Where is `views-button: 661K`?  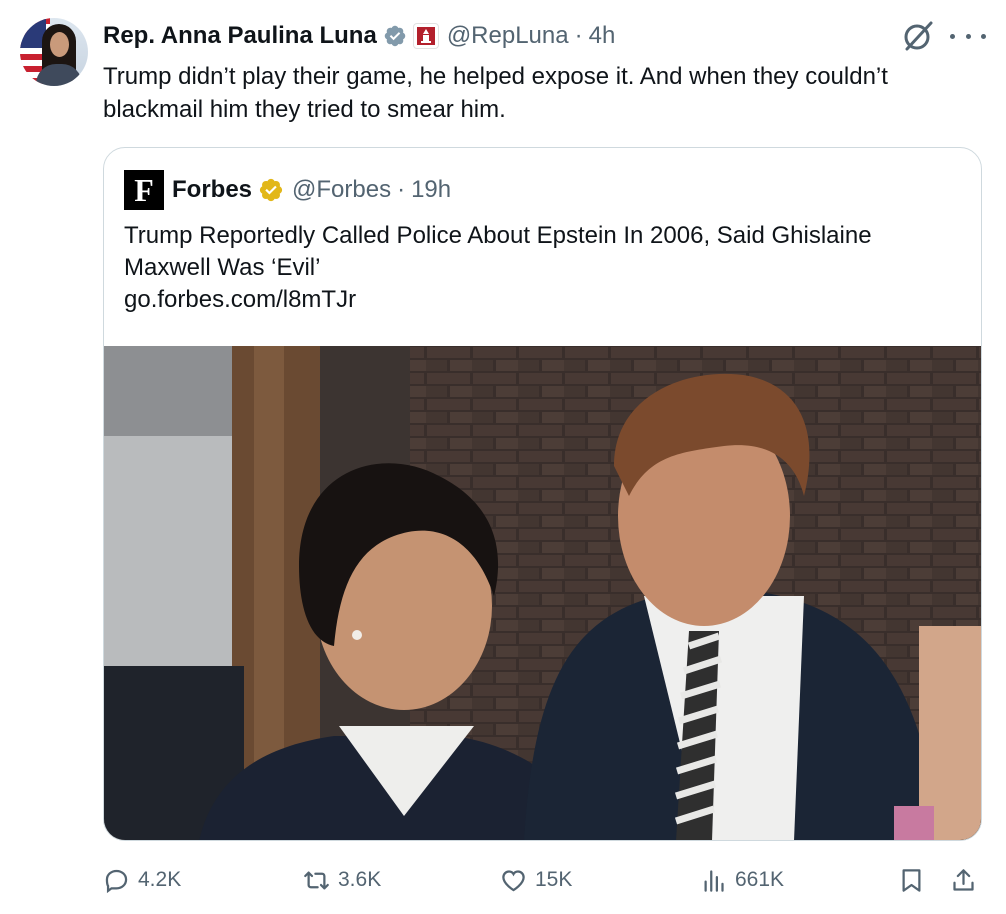
views-button: 661K is located at coordinates (742, 880).